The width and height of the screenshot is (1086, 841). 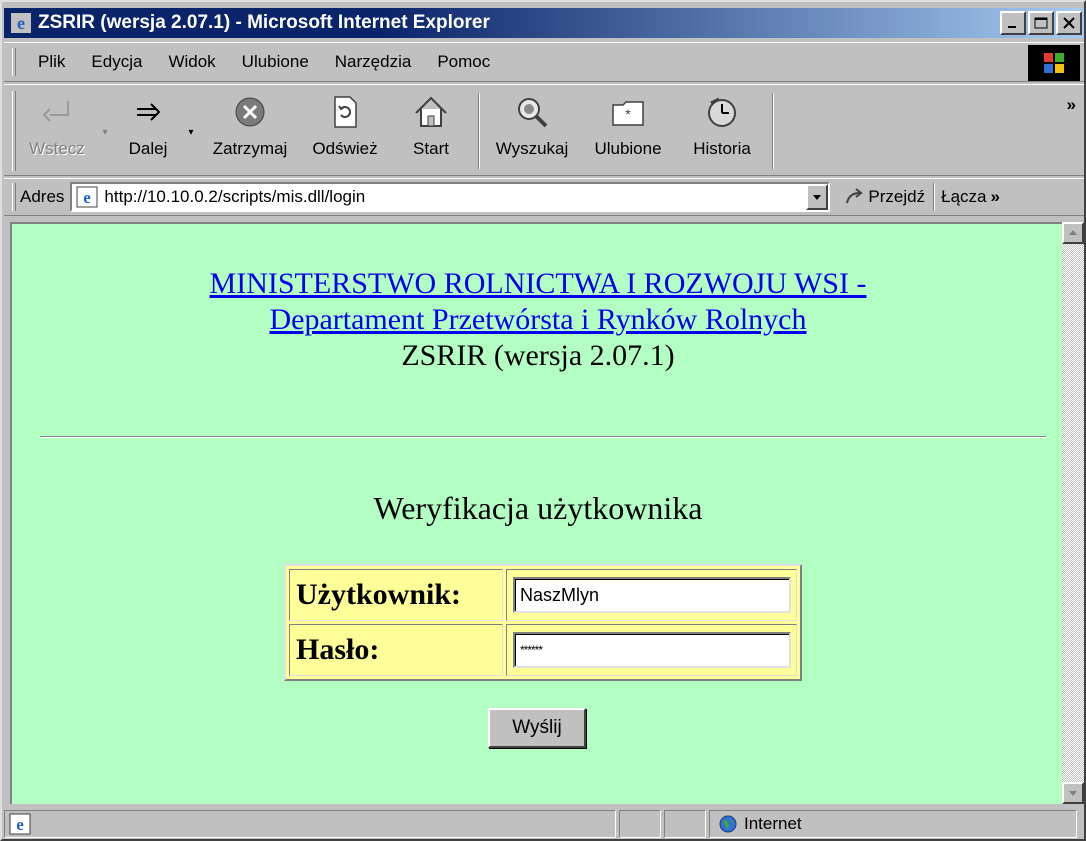 I want to click on status-zone: Internet, so click(x=893, y=823).